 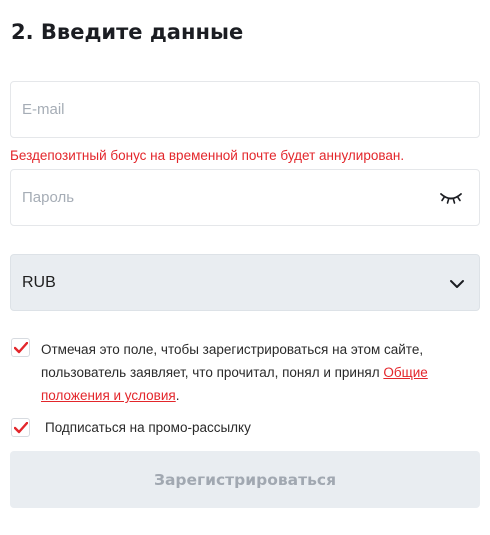 What do you see at coordinates (177, 395) in the screenshot?
I see `terms-label-suffix: .` at bounding box center [177, 395].